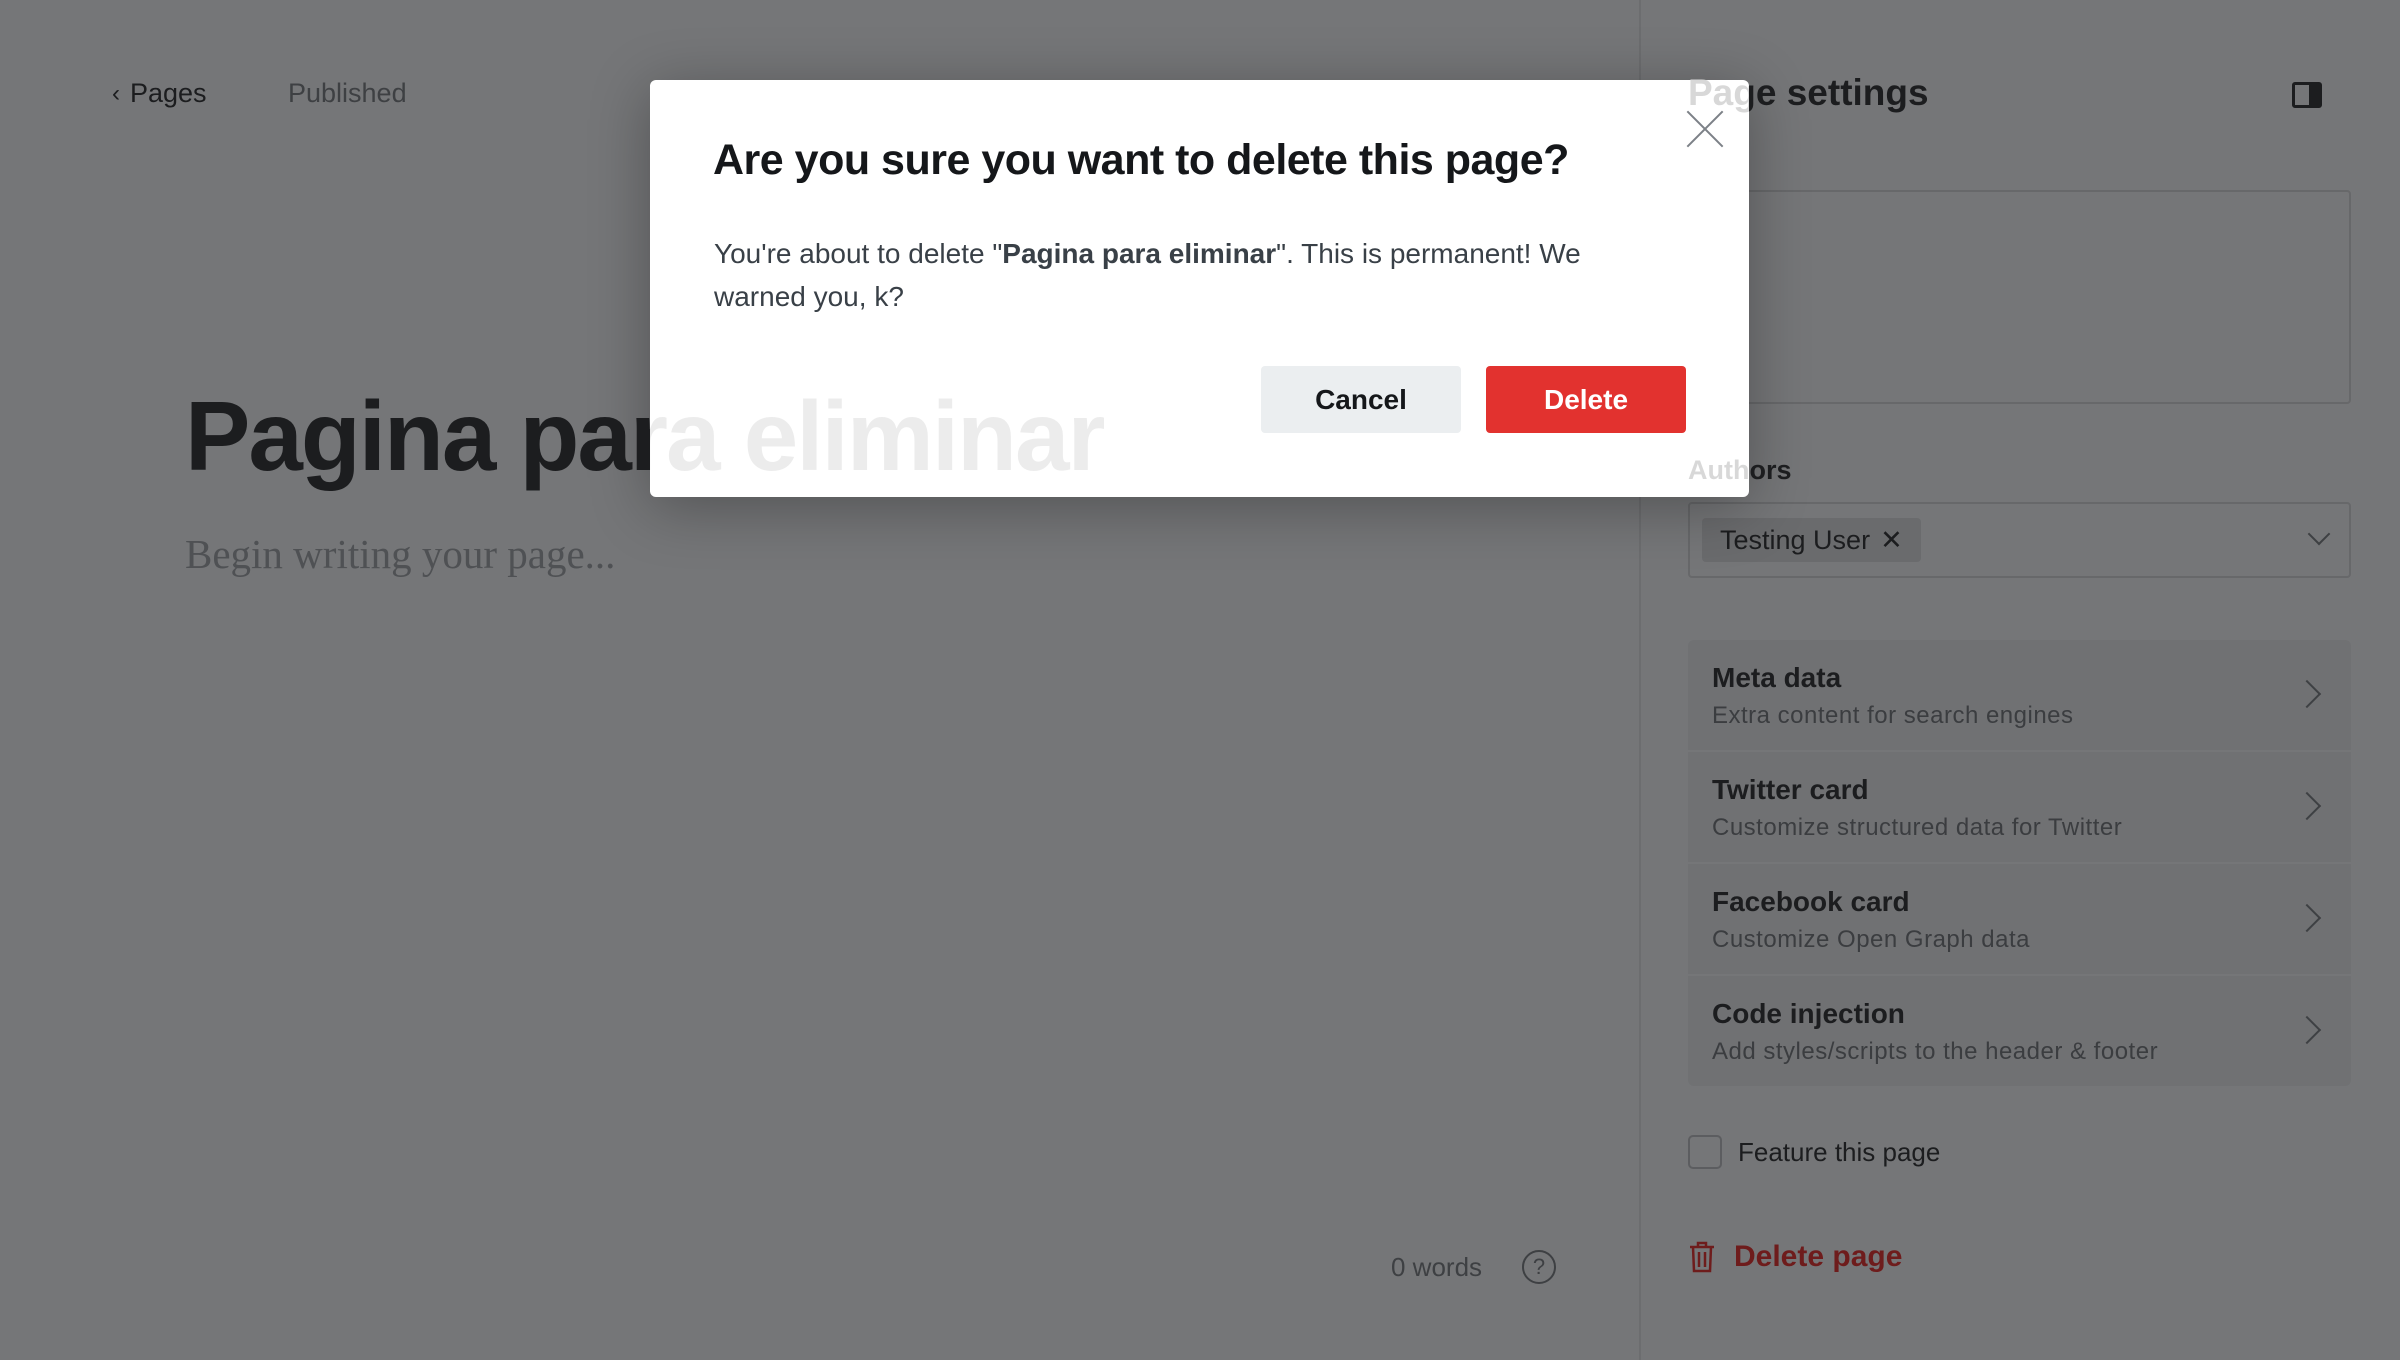  Describe the element at coordinates (2019, 540) in the screenshot. I see `authors-select: Testing User ✕` at that location.